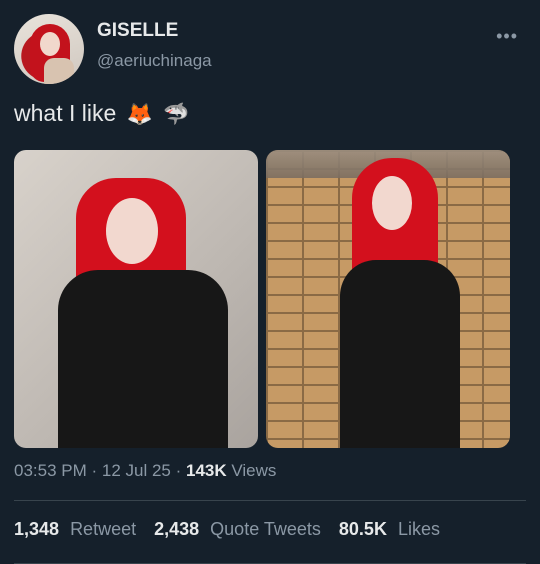  Describe the element at coordinates (270, 50) in the screenshot. I see `tweet-header: GISELLE @aeriuchinaga •••` at that location.